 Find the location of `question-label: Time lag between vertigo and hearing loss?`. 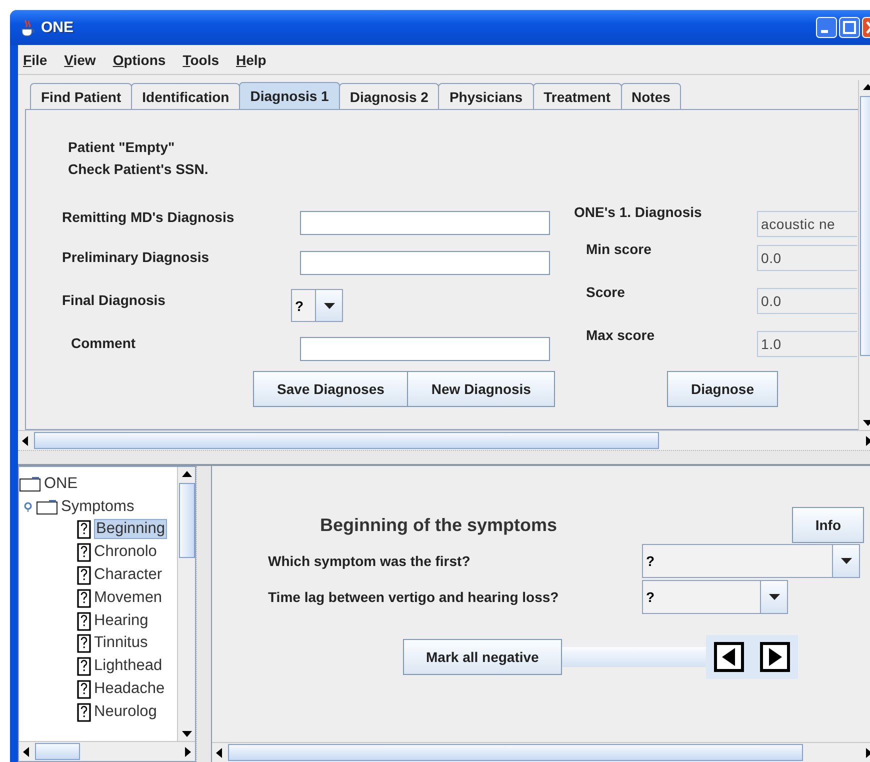

question-label: Time lag between vertigo and hearing loss? is located at coordinates (414, 597).